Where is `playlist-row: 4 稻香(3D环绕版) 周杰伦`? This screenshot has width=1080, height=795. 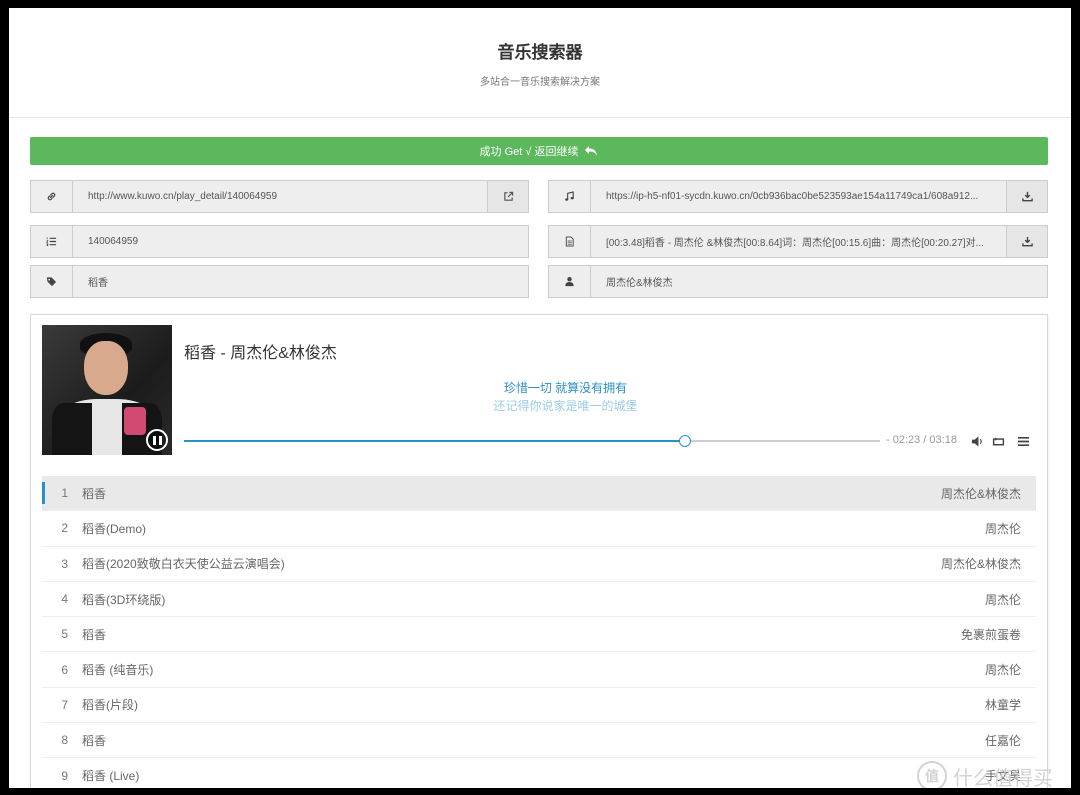
playlist-row: 4 稻香(3D环绕版) 周杰伦 is located at coordinates (539, 600).